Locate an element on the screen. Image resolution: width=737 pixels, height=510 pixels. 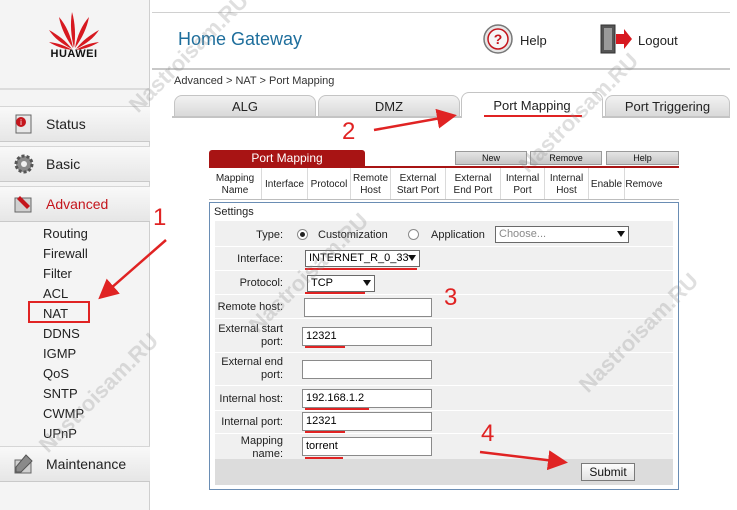
column-header-internal-port: Internal Port is located at coordinates (523, 183).